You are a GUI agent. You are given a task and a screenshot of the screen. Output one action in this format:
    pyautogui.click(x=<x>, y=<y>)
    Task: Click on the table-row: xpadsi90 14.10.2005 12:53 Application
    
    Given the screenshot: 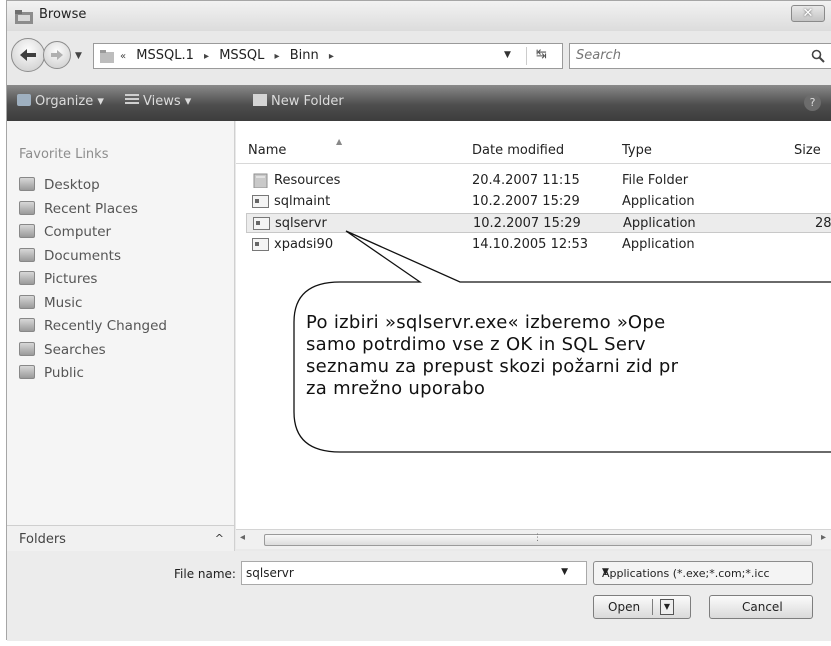 What is the action you would take?
    pyautogui.click(x=538, y=245)
    